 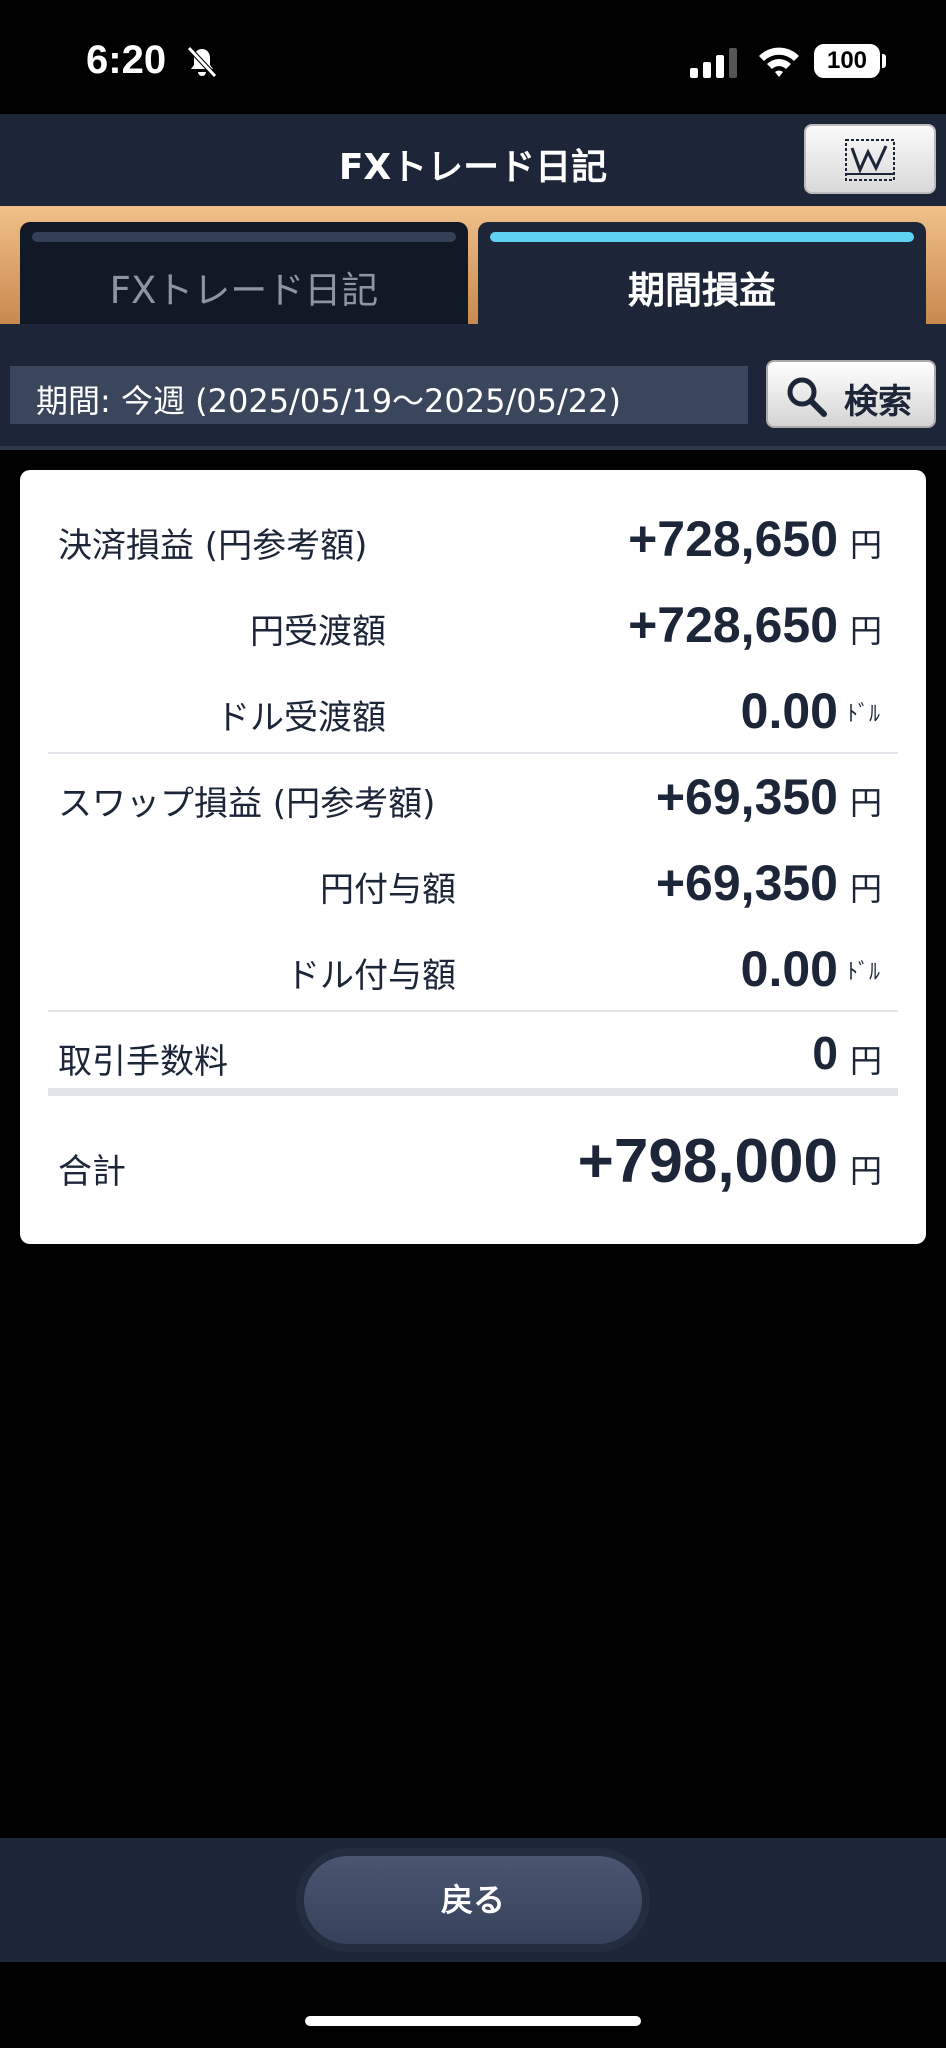 I want to click on dollar-grant-label: ドル付与額, so click(x=371, y=976).